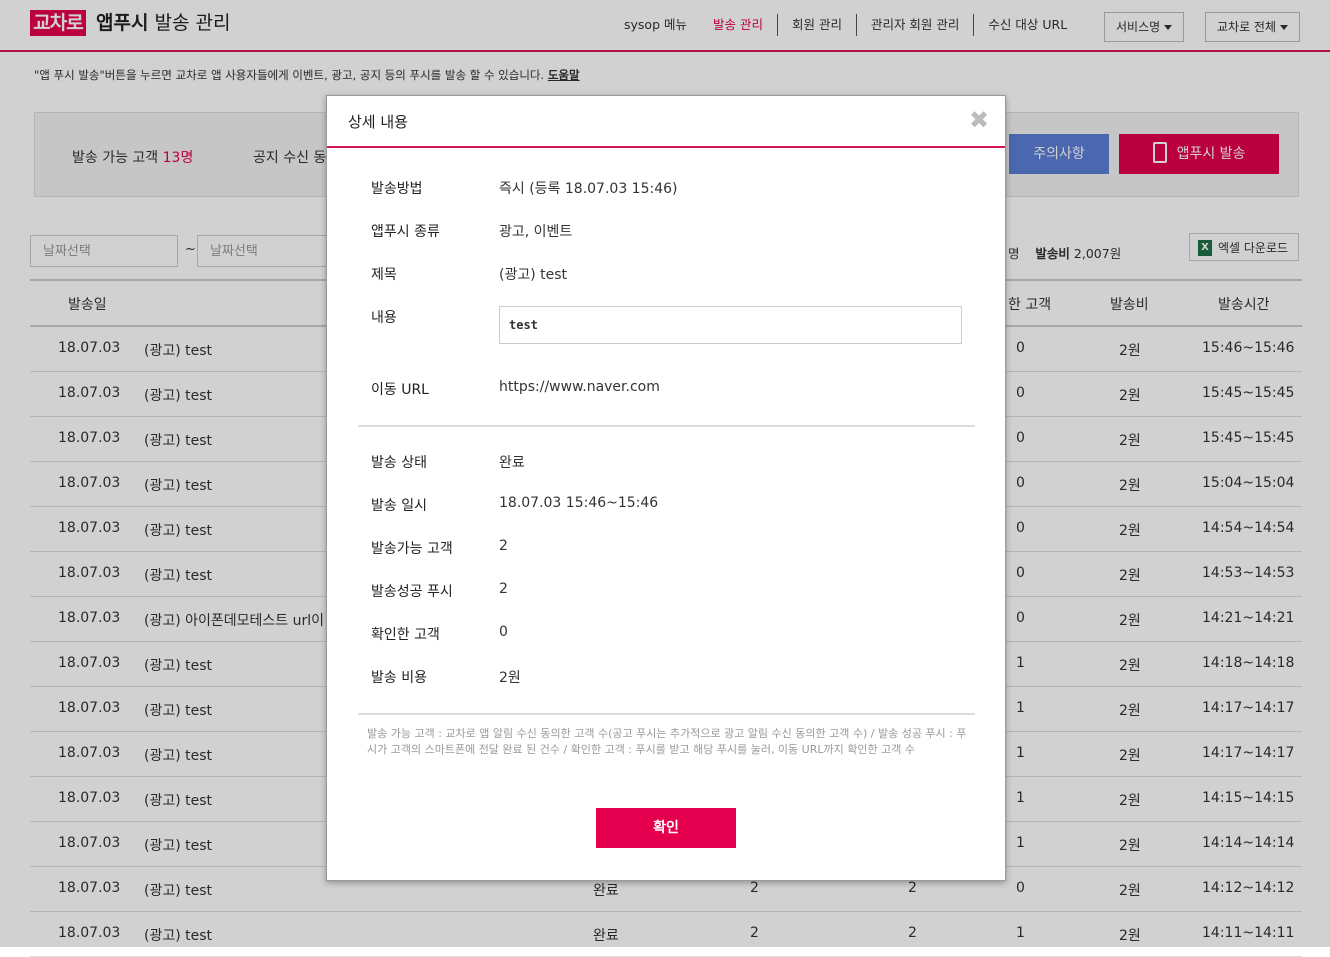 Image resolution: width=1330 pixels, height=957 pixels. Describe the element at coordinates (378, 122) in the screenshot. I see `modal-title: 상세 내용` at that location.